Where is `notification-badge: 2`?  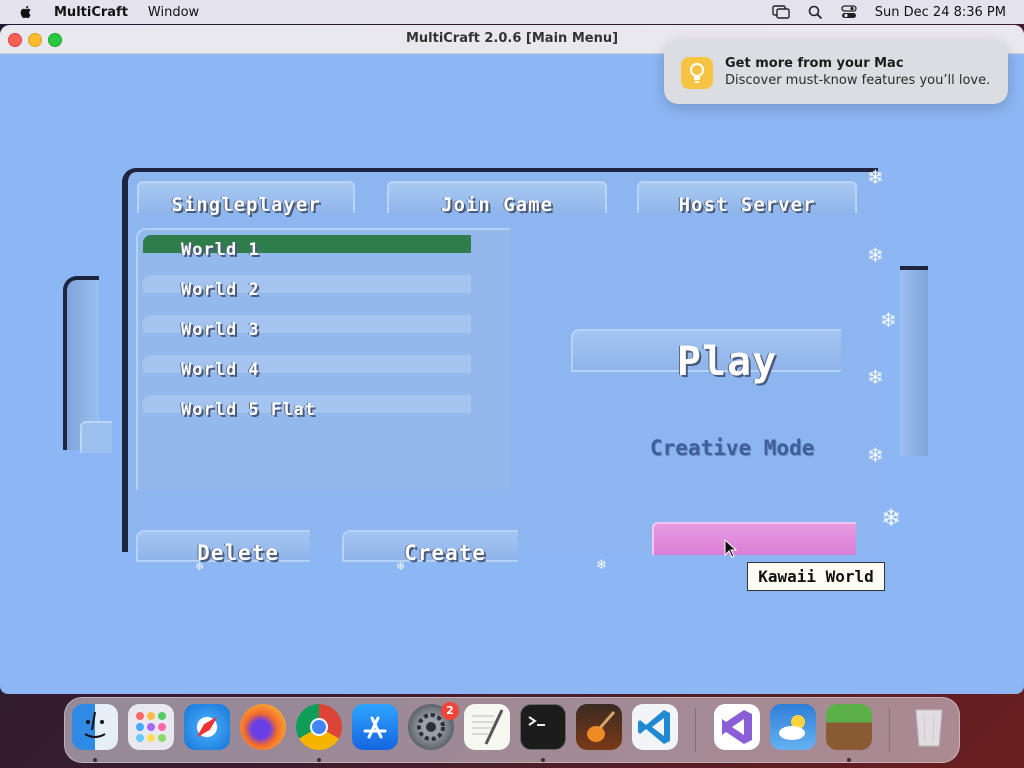 notification-badge: 2 is located at coordinates (450, 711).